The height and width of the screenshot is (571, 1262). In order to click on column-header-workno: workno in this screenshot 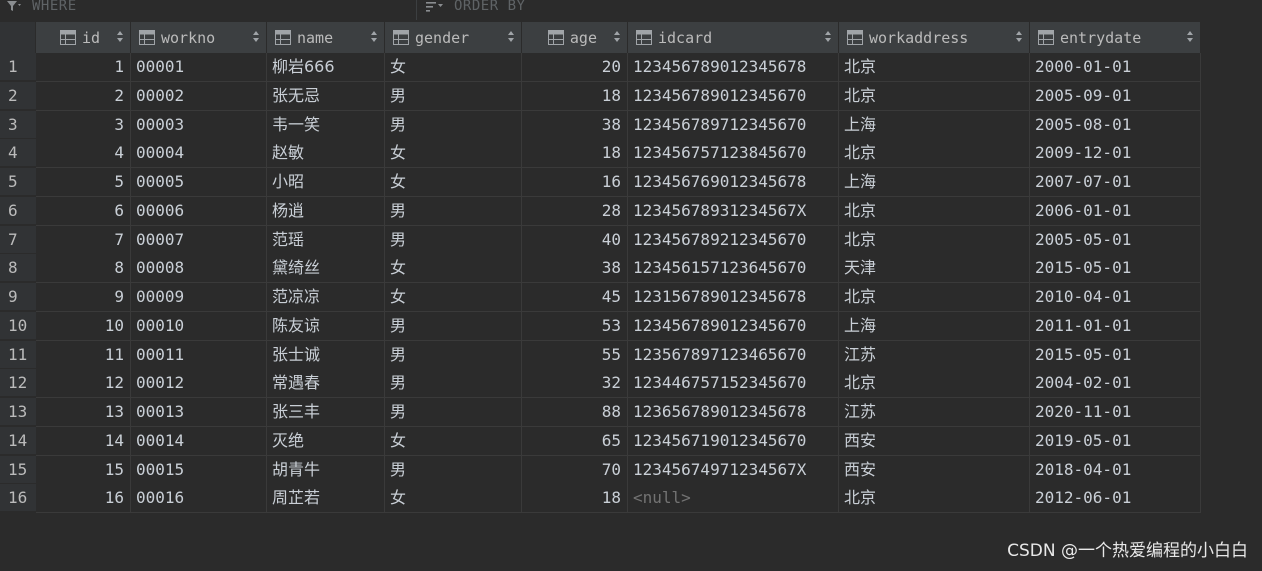, I will do `click(199, 37)`.